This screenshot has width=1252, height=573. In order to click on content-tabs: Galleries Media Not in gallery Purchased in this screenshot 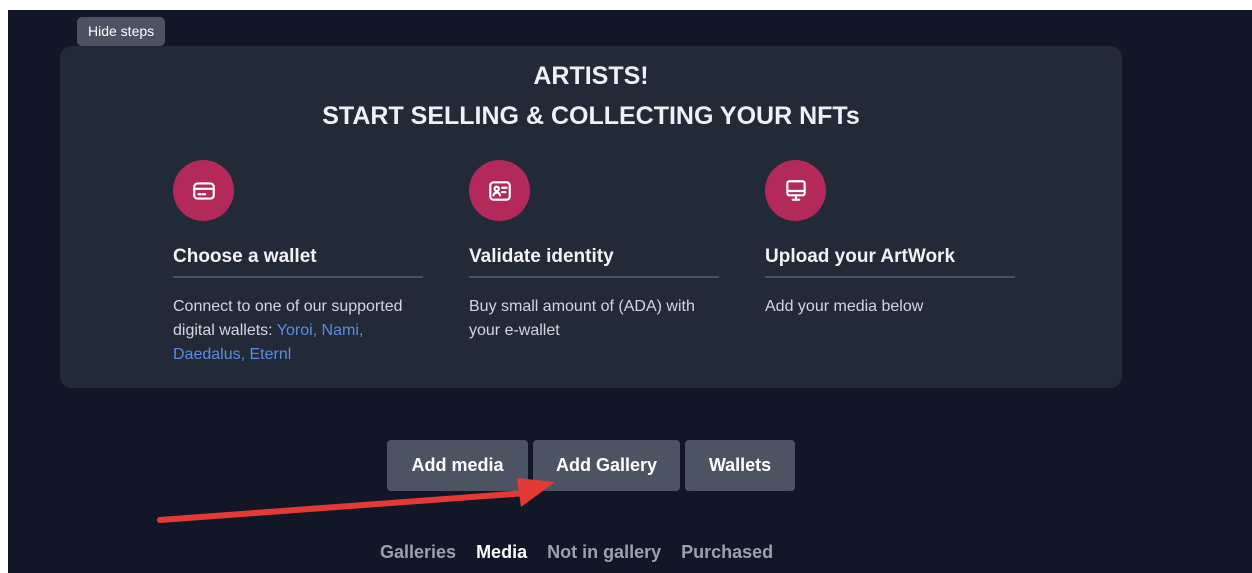, I will do `click(576, 552)`.